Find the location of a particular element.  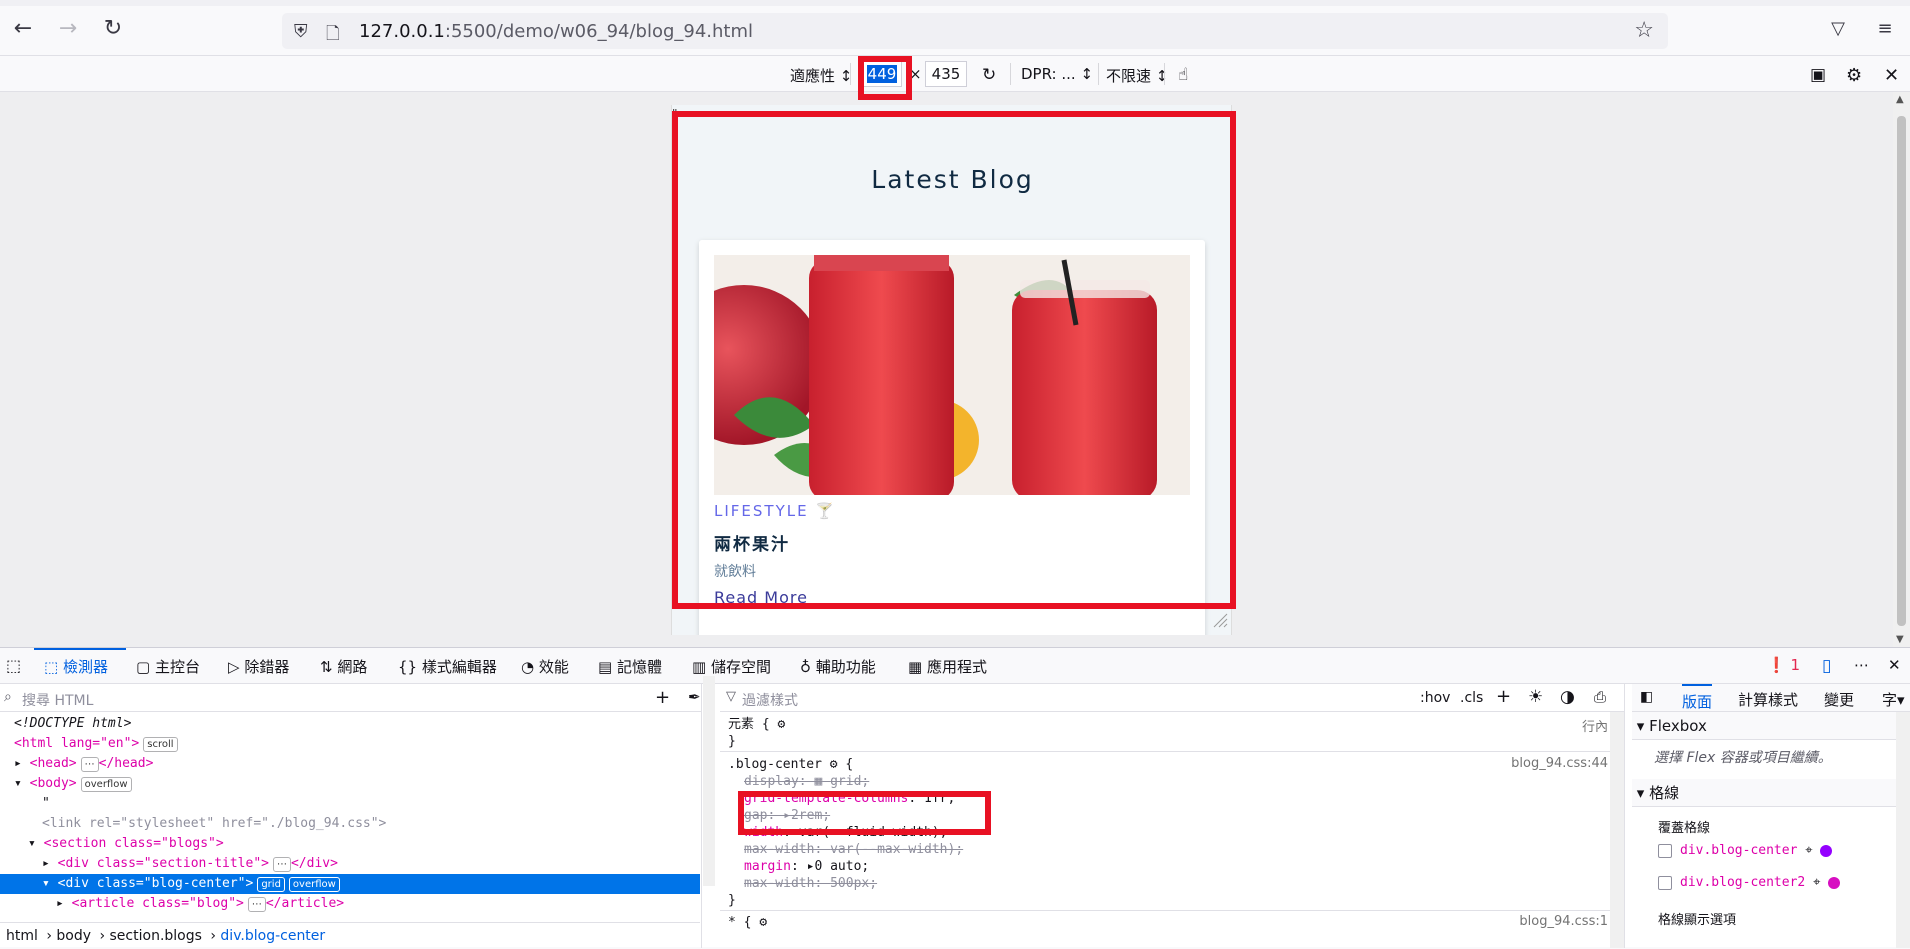

grid-icon: ▦ is located at coordinates (818, 781).